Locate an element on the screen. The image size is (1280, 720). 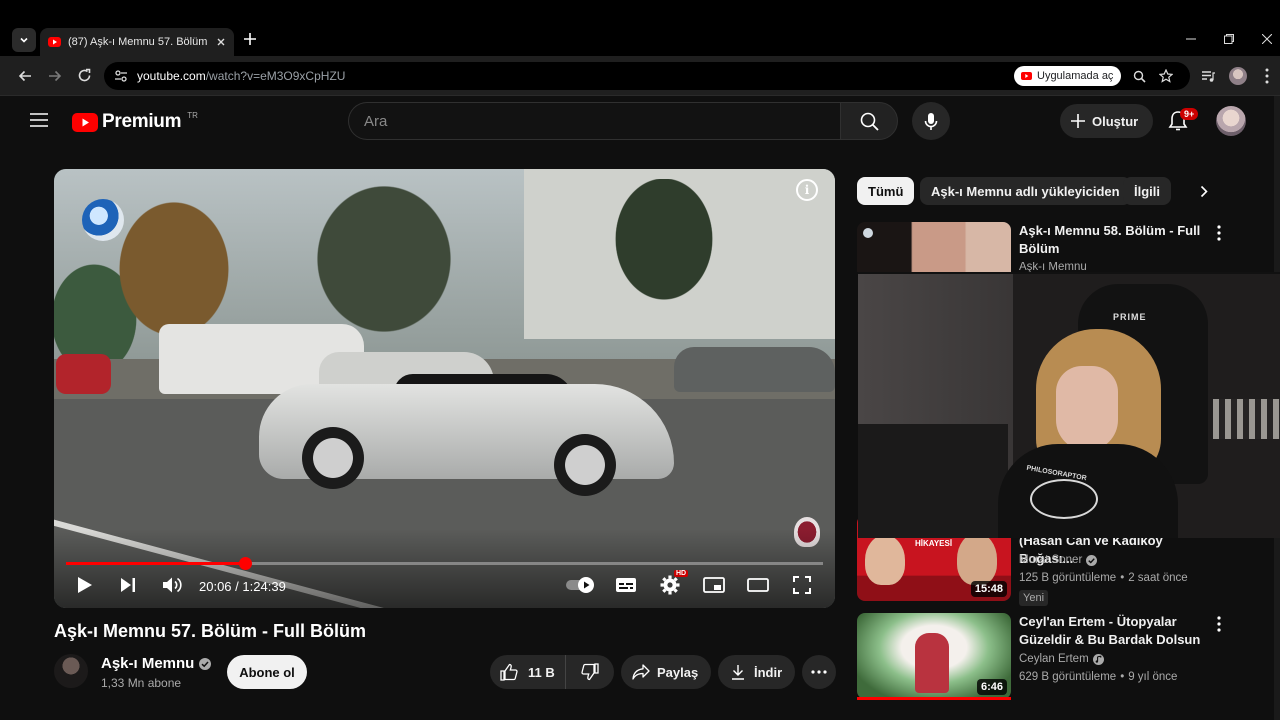
chevron-right-icon is located at coordinates (1204, 191).